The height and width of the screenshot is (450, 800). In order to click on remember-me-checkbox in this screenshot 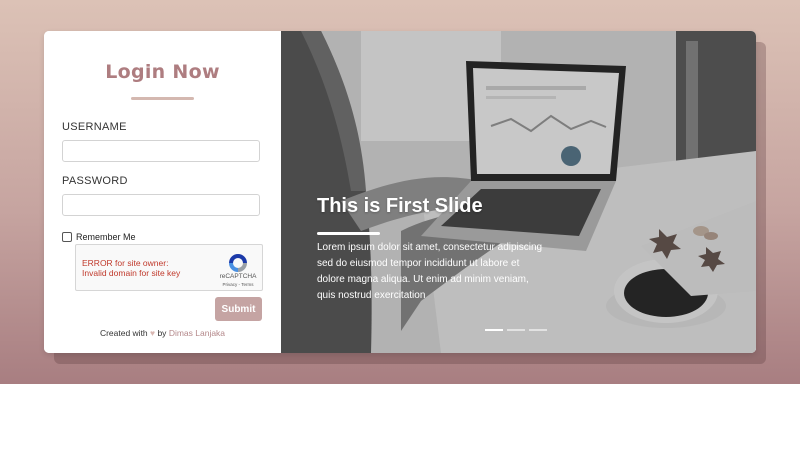, I will do `click(67, 237)`.